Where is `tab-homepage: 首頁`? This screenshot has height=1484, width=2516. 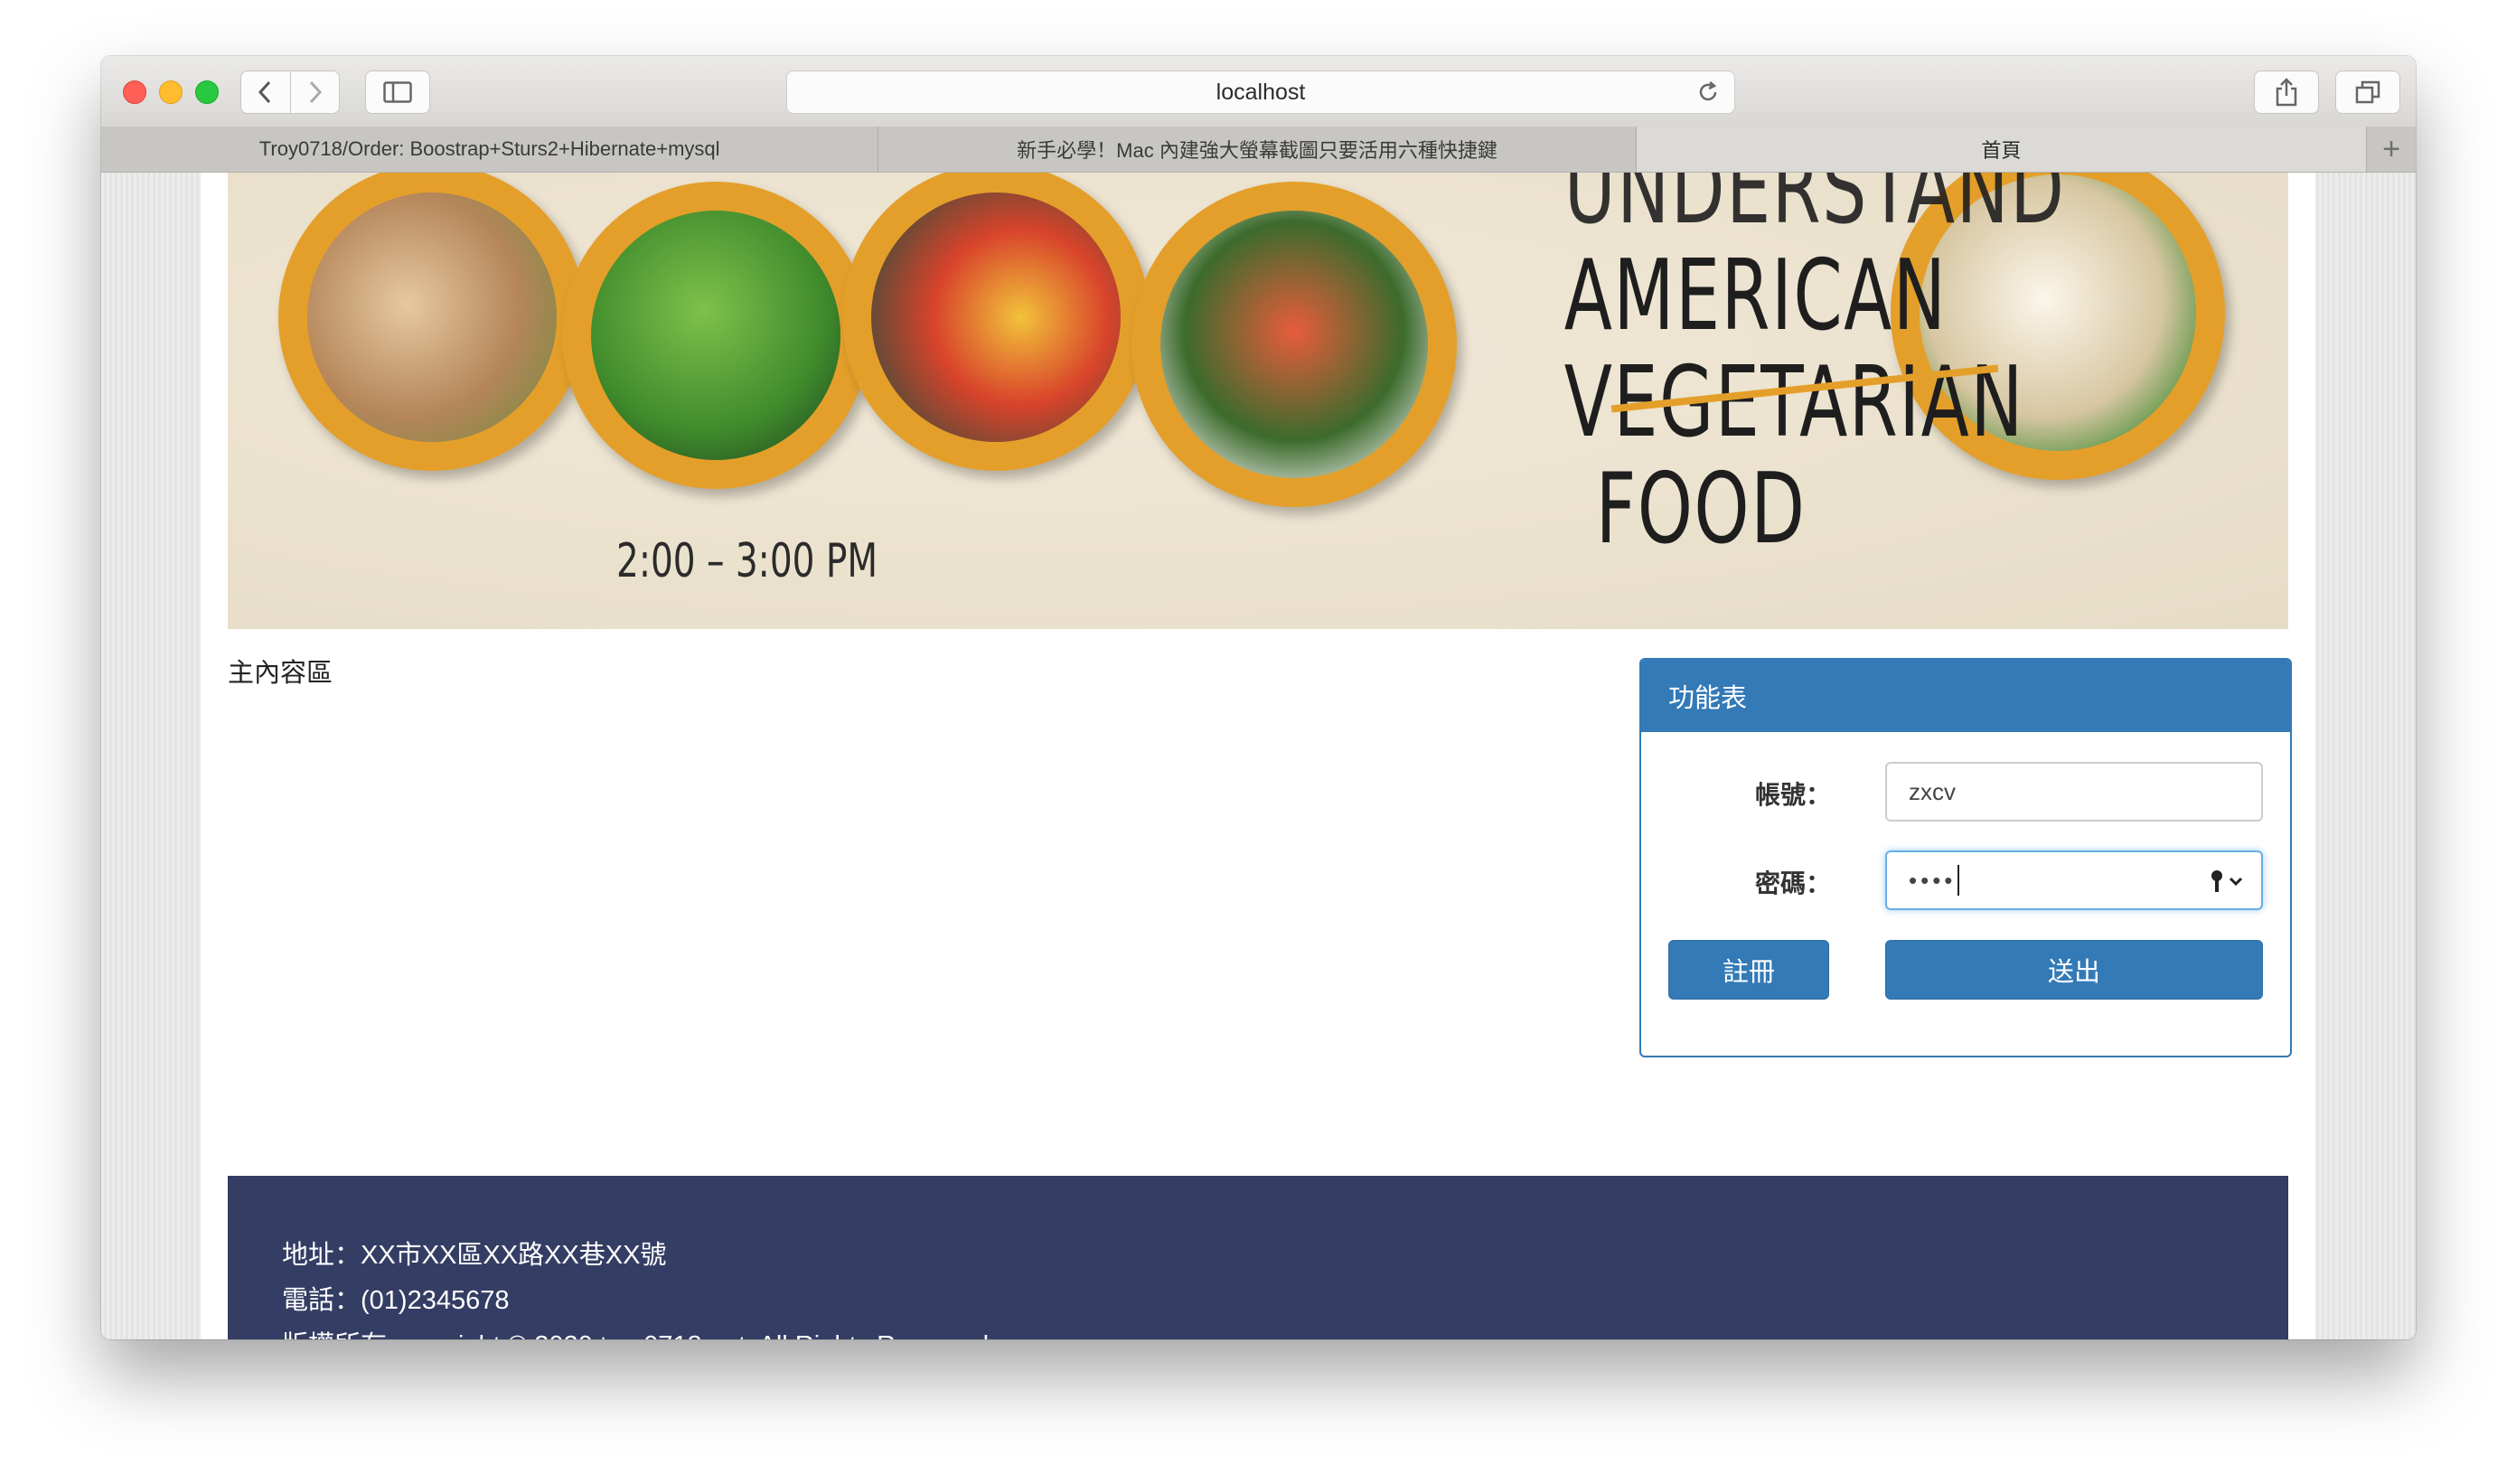
tab-homepage: 首頁 is located at coordinates (2002, 149).